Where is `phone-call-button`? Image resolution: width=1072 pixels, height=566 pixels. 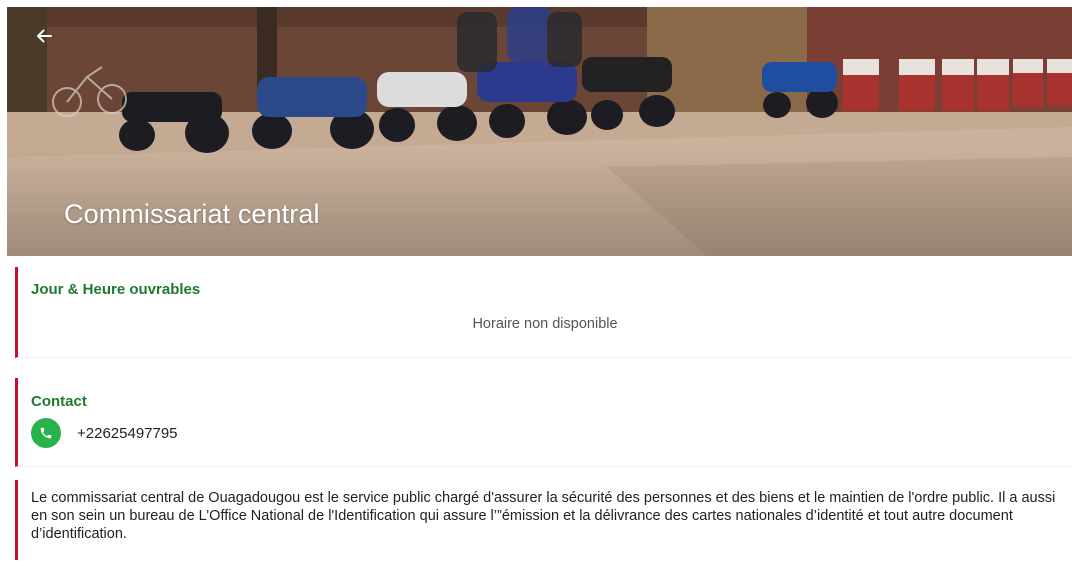 phone-call-button is located at coordinates (46, 433).